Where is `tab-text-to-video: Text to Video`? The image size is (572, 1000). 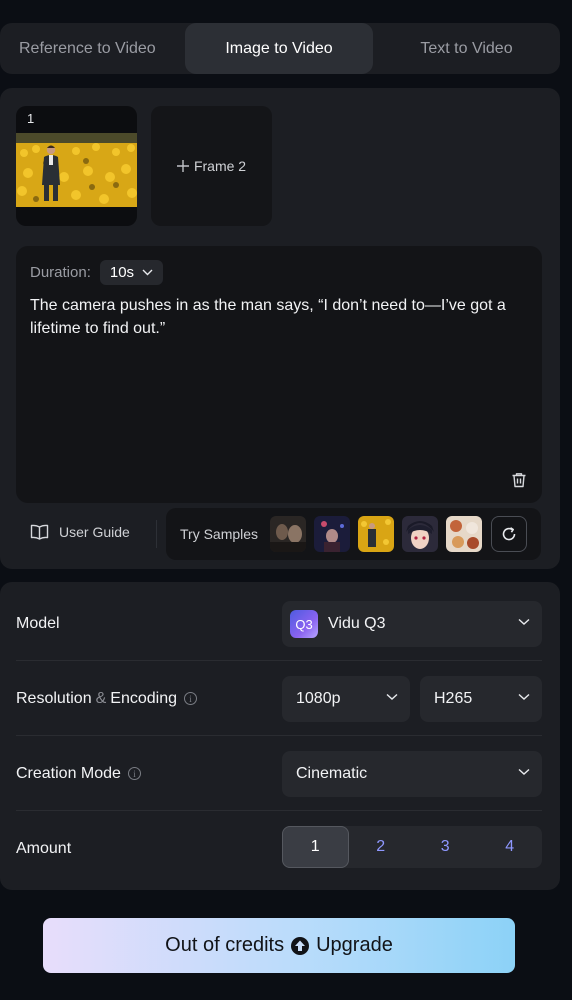 tab-text-to-video: Text to Video is located at coordinates (466, 48).